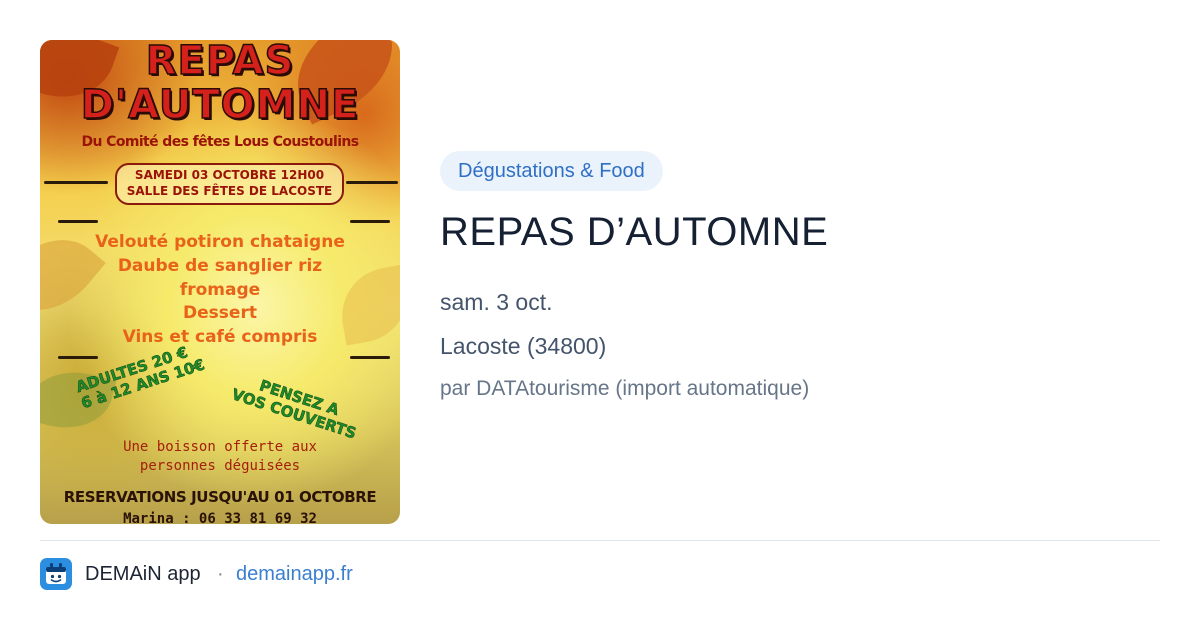 This screenshot has width=1200, height=630. Describe the element at coordinates (220, 337) in the screenshot. I see `poster-menu-item: Vins et café compris` at that location.